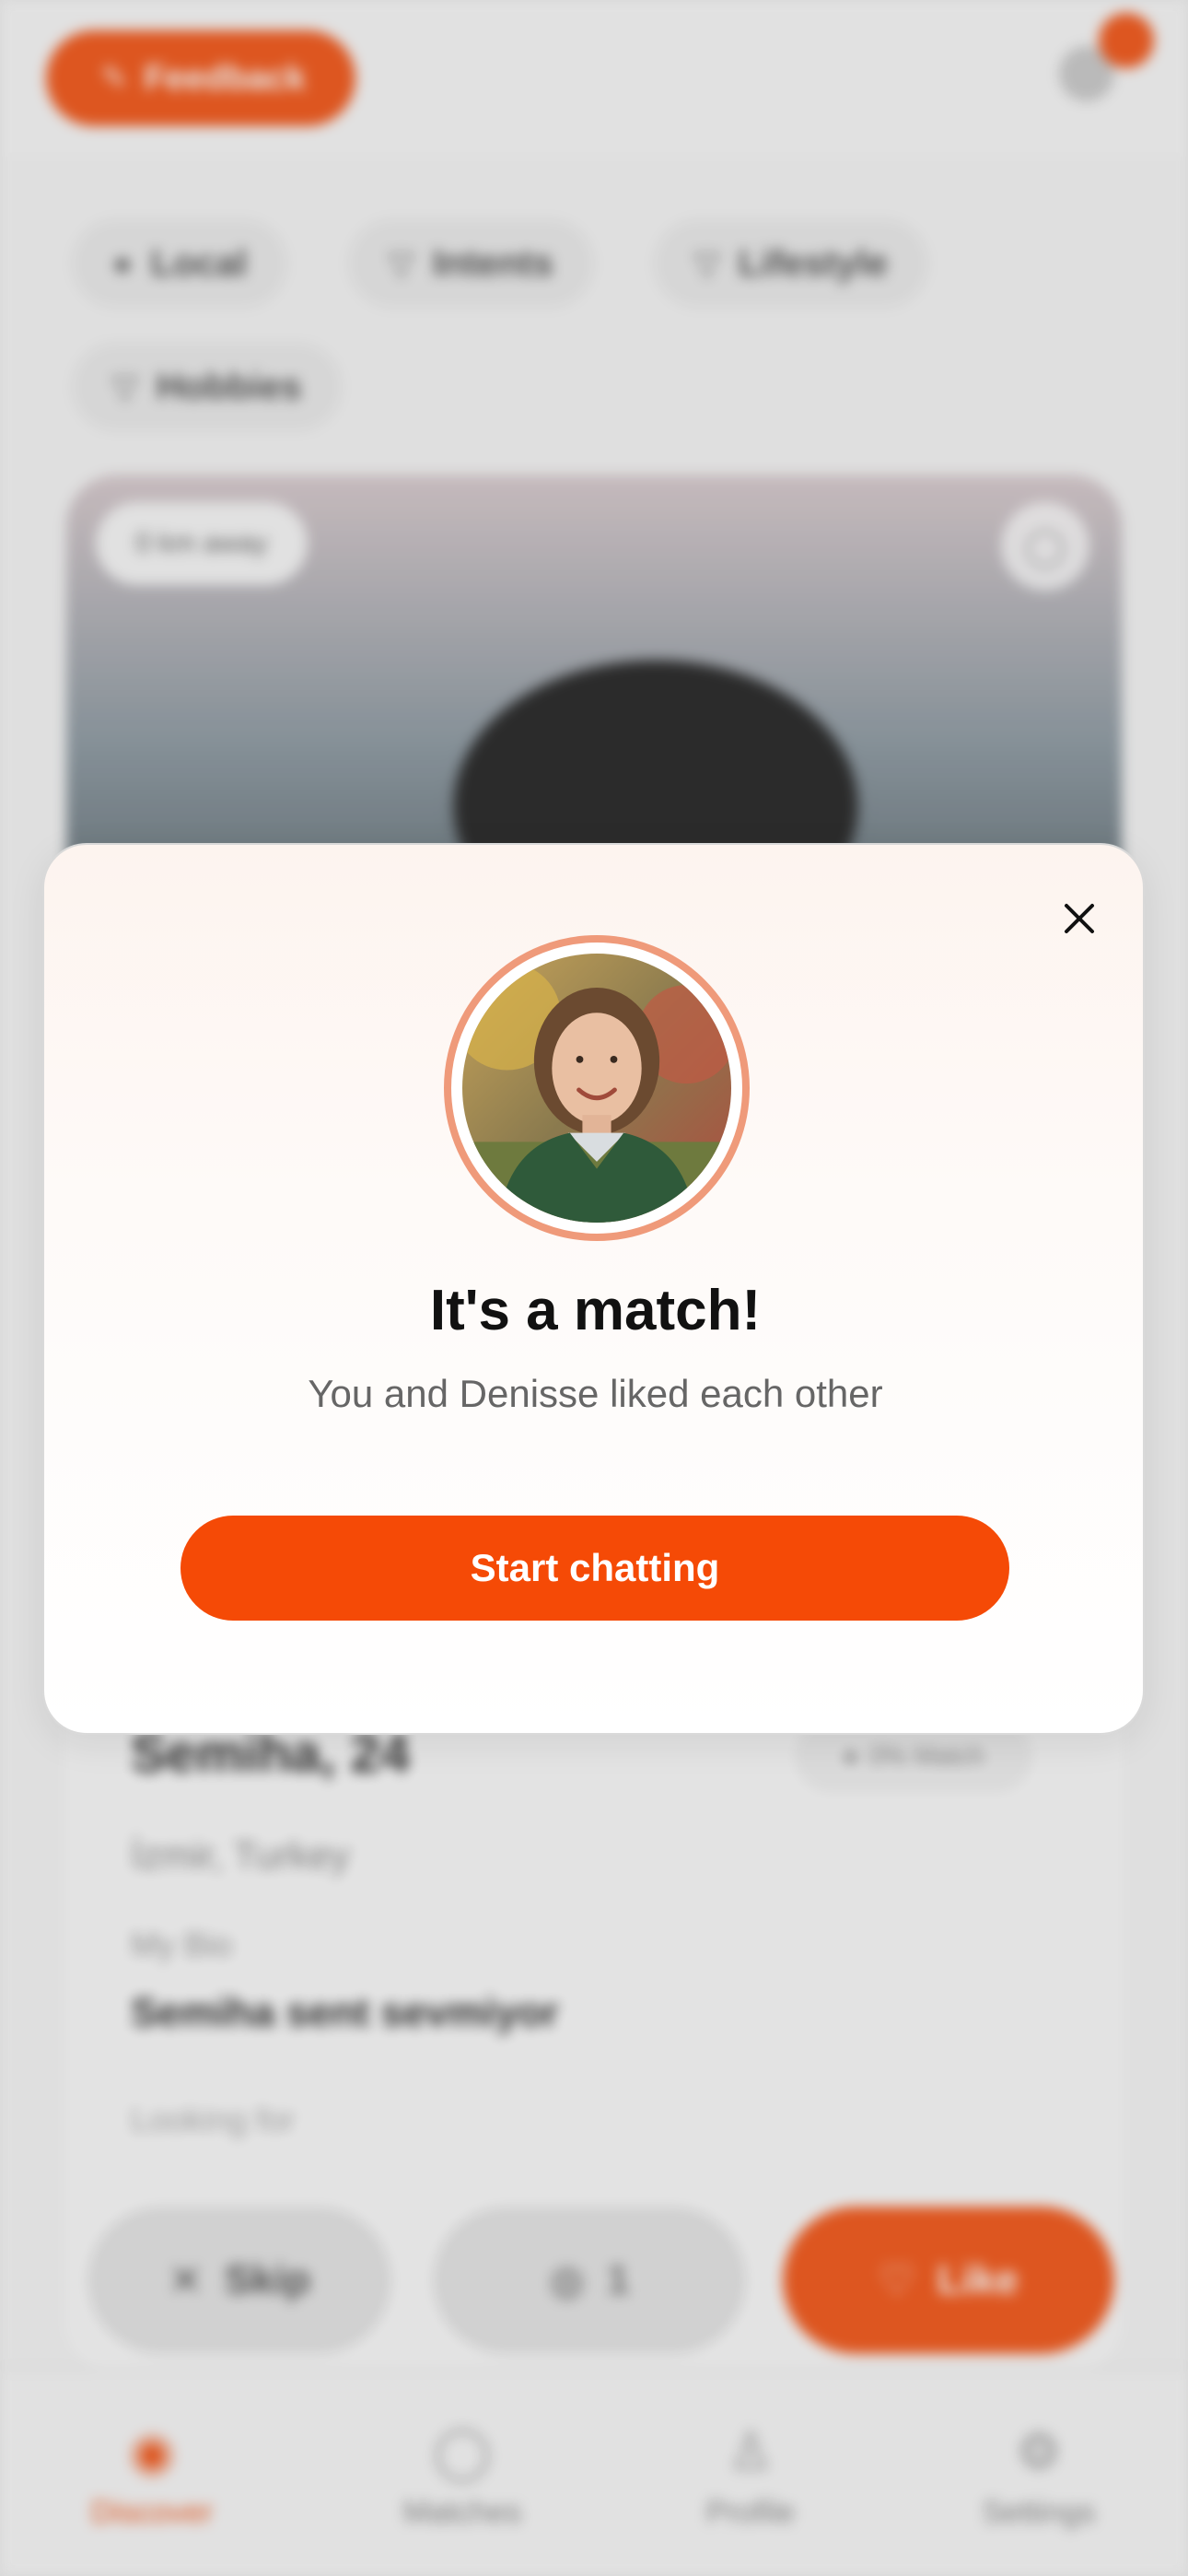 The image size is (1188, 2576). I want to click on match-subtitle: You and Denisse liked each other, so click(595, 1393).